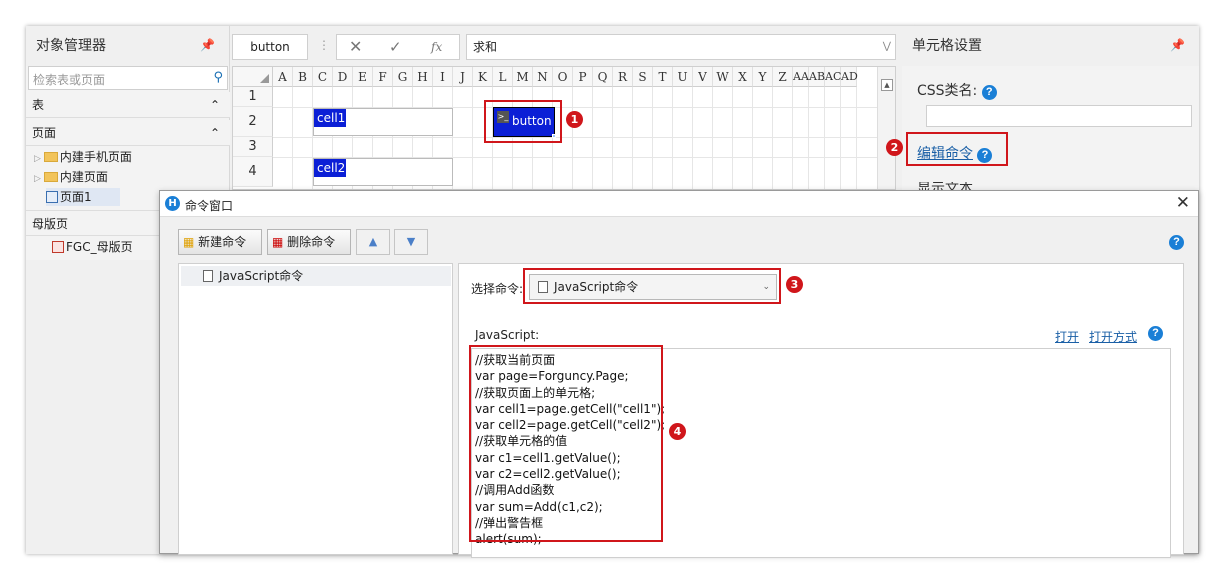  I want to click on step-badge-3: 3, so click(794, 284).